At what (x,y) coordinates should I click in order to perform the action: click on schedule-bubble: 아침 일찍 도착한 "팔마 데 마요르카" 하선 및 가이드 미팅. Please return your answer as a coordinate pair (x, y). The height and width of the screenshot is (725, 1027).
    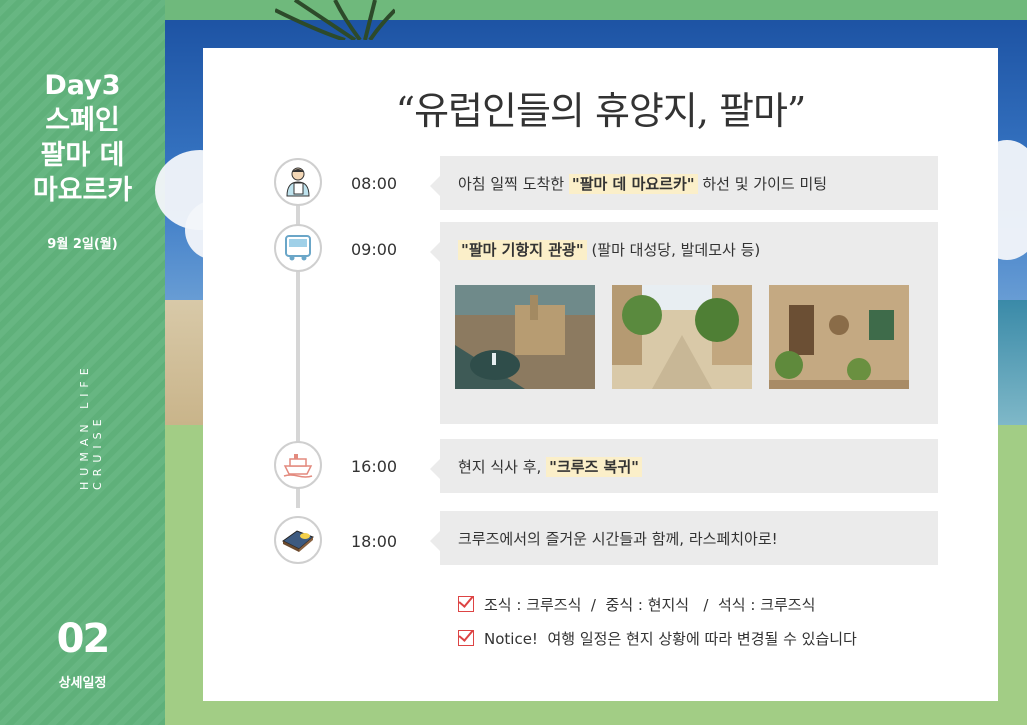
    Looking at the image, I should click on (684, 183).